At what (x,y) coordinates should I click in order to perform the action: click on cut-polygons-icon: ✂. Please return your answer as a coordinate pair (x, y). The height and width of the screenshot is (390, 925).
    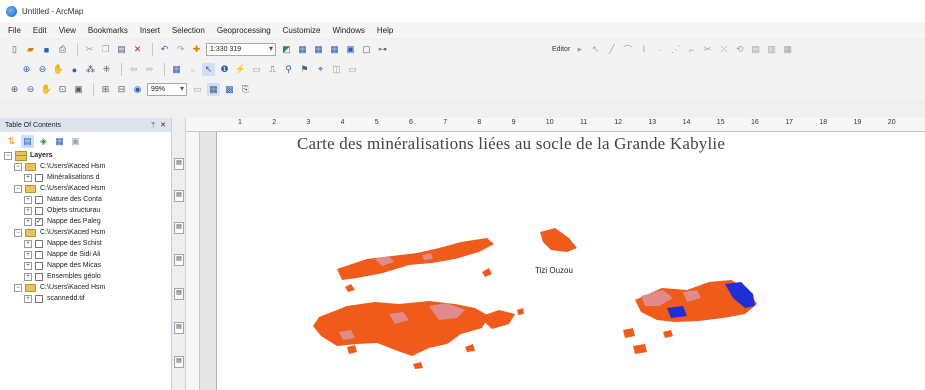
    Looking at the image, I should click on (707, 49).